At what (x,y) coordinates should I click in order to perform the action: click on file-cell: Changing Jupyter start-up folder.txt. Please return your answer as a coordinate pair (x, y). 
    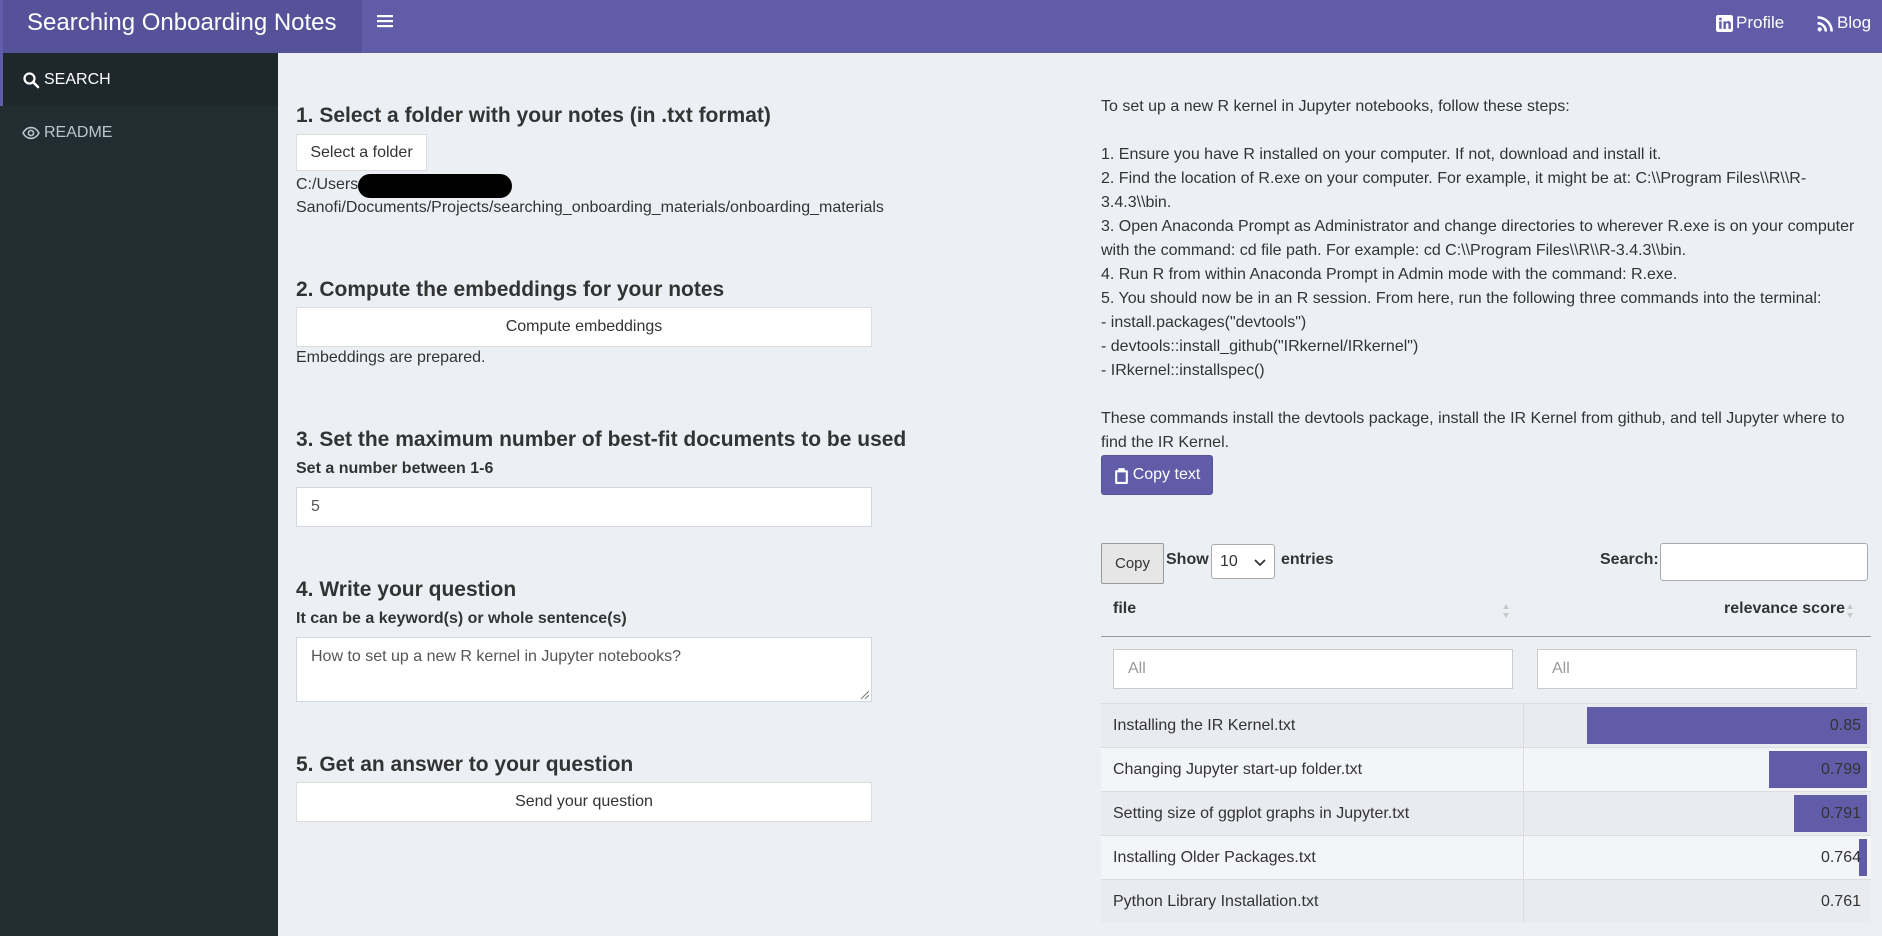
    Looking at the image, I should click on (1312, 769).